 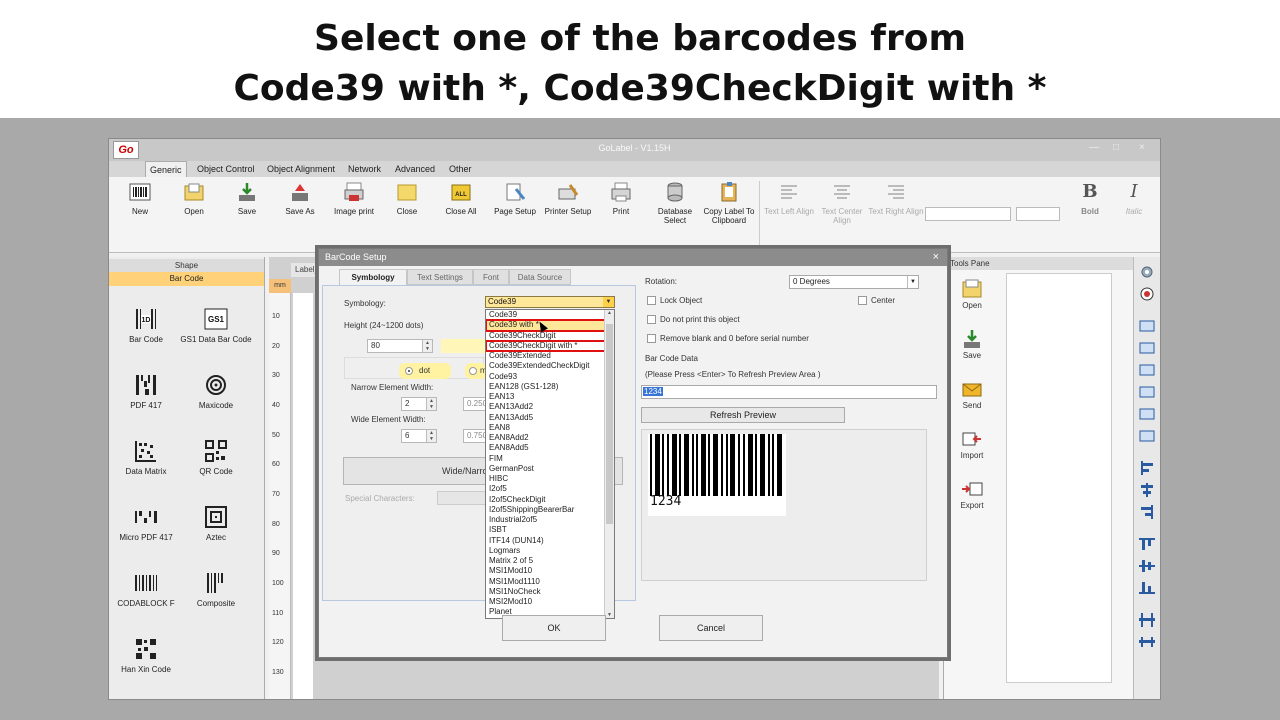 What do you see at coordinates (407, 198) in the screenshot?
I see `close-button: Close` at bounding box center [407, 198].